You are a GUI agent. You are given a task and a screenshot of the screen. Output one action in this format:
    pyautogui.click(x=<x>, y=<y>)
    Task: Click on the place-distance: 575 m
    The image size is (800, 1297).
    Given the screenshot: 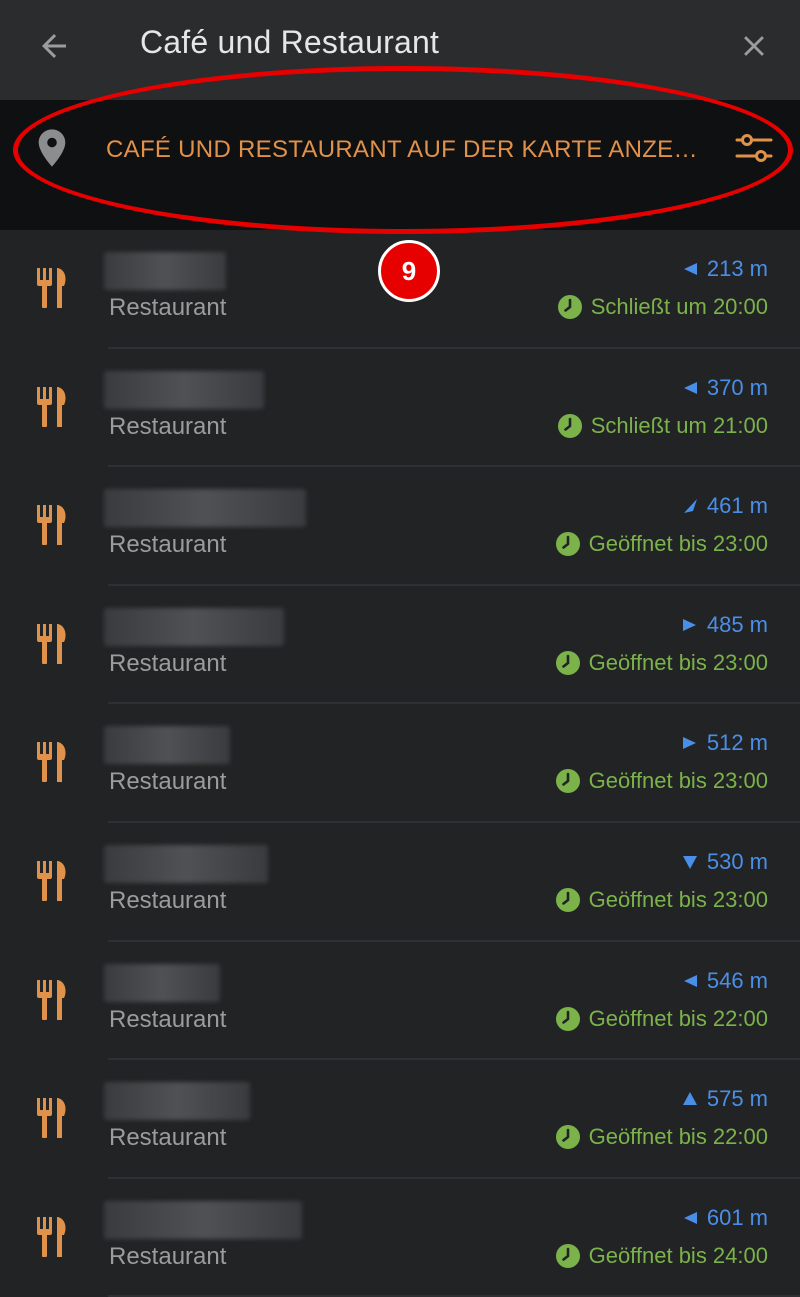 What is the action you would take?
    pyautogui.click(x=724, y=1099)
    